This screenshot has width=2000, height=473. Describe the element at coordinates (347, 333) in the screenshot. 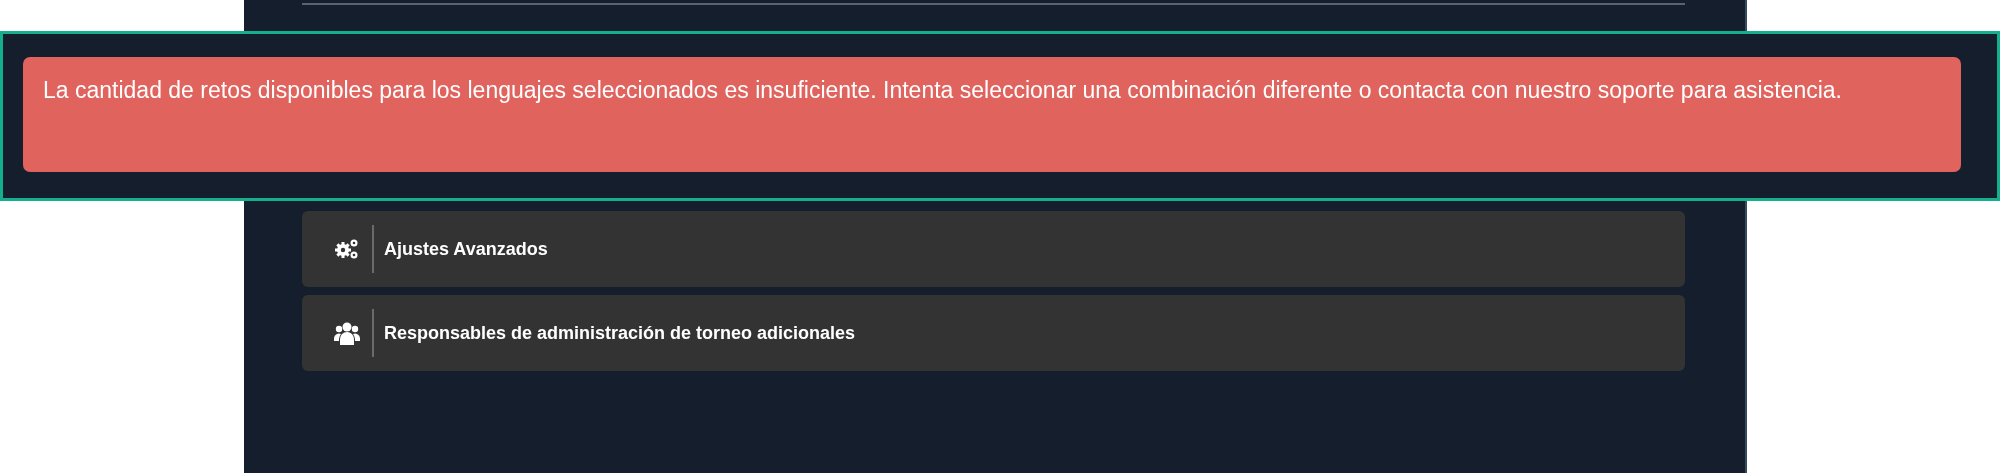

I see `users-icon` at that location.